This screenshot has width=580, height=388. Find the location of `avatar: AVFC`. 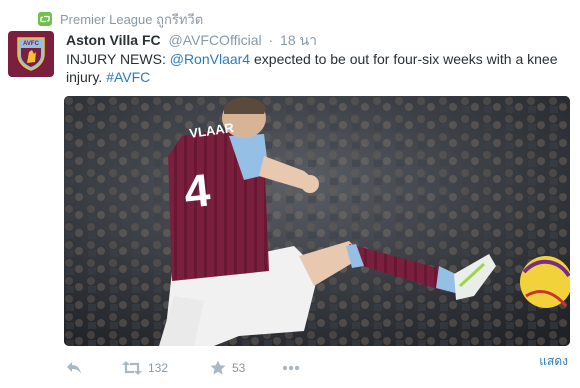

avatar: AVFC is located at coordinates (31, 54).